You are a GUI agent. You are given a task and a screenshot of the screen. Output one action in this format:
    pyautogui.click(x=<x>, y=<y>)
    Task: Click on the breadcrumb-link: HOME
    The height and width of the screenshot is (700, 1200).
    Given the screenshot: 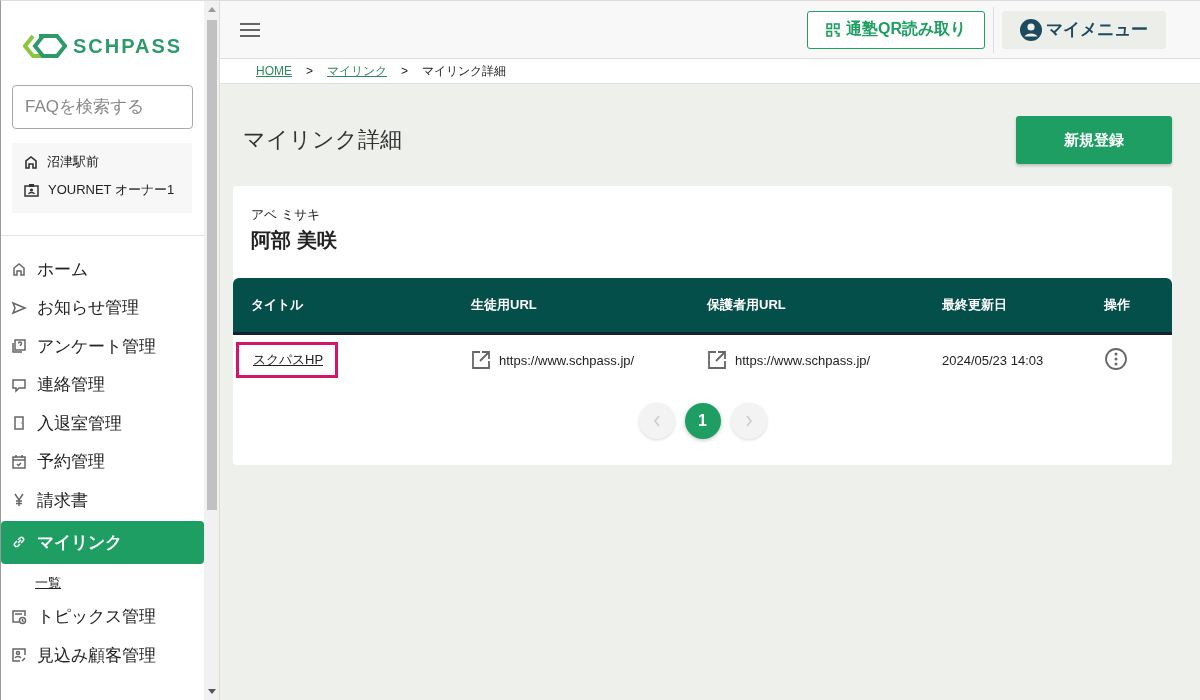 What is the action you would take?
    pyautogui.click(x=274, y=71)
    